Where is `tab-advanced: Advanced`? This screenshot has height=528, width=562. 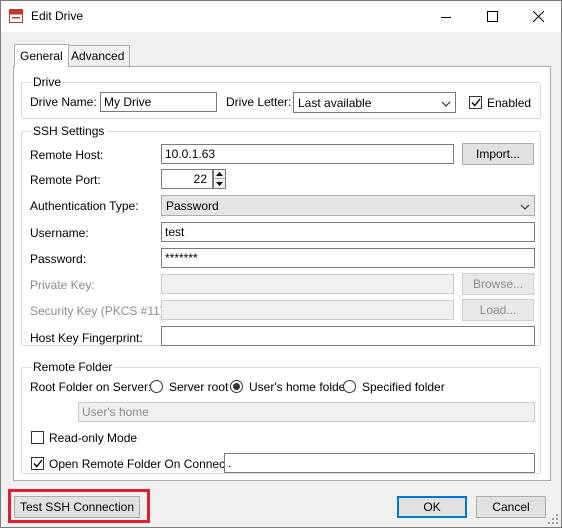 tab-advanced: Advanced is located at coordinates (98, 56).